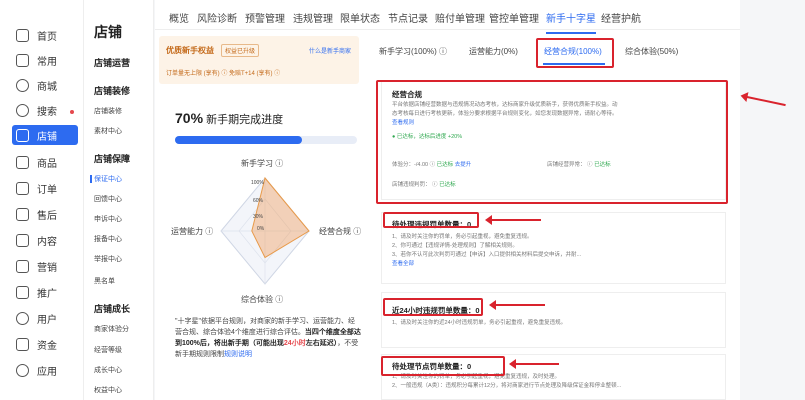 The height and width of the screenshot is (400, 805). I want to click on tab-alert: 预警管理, so click(265, 17).